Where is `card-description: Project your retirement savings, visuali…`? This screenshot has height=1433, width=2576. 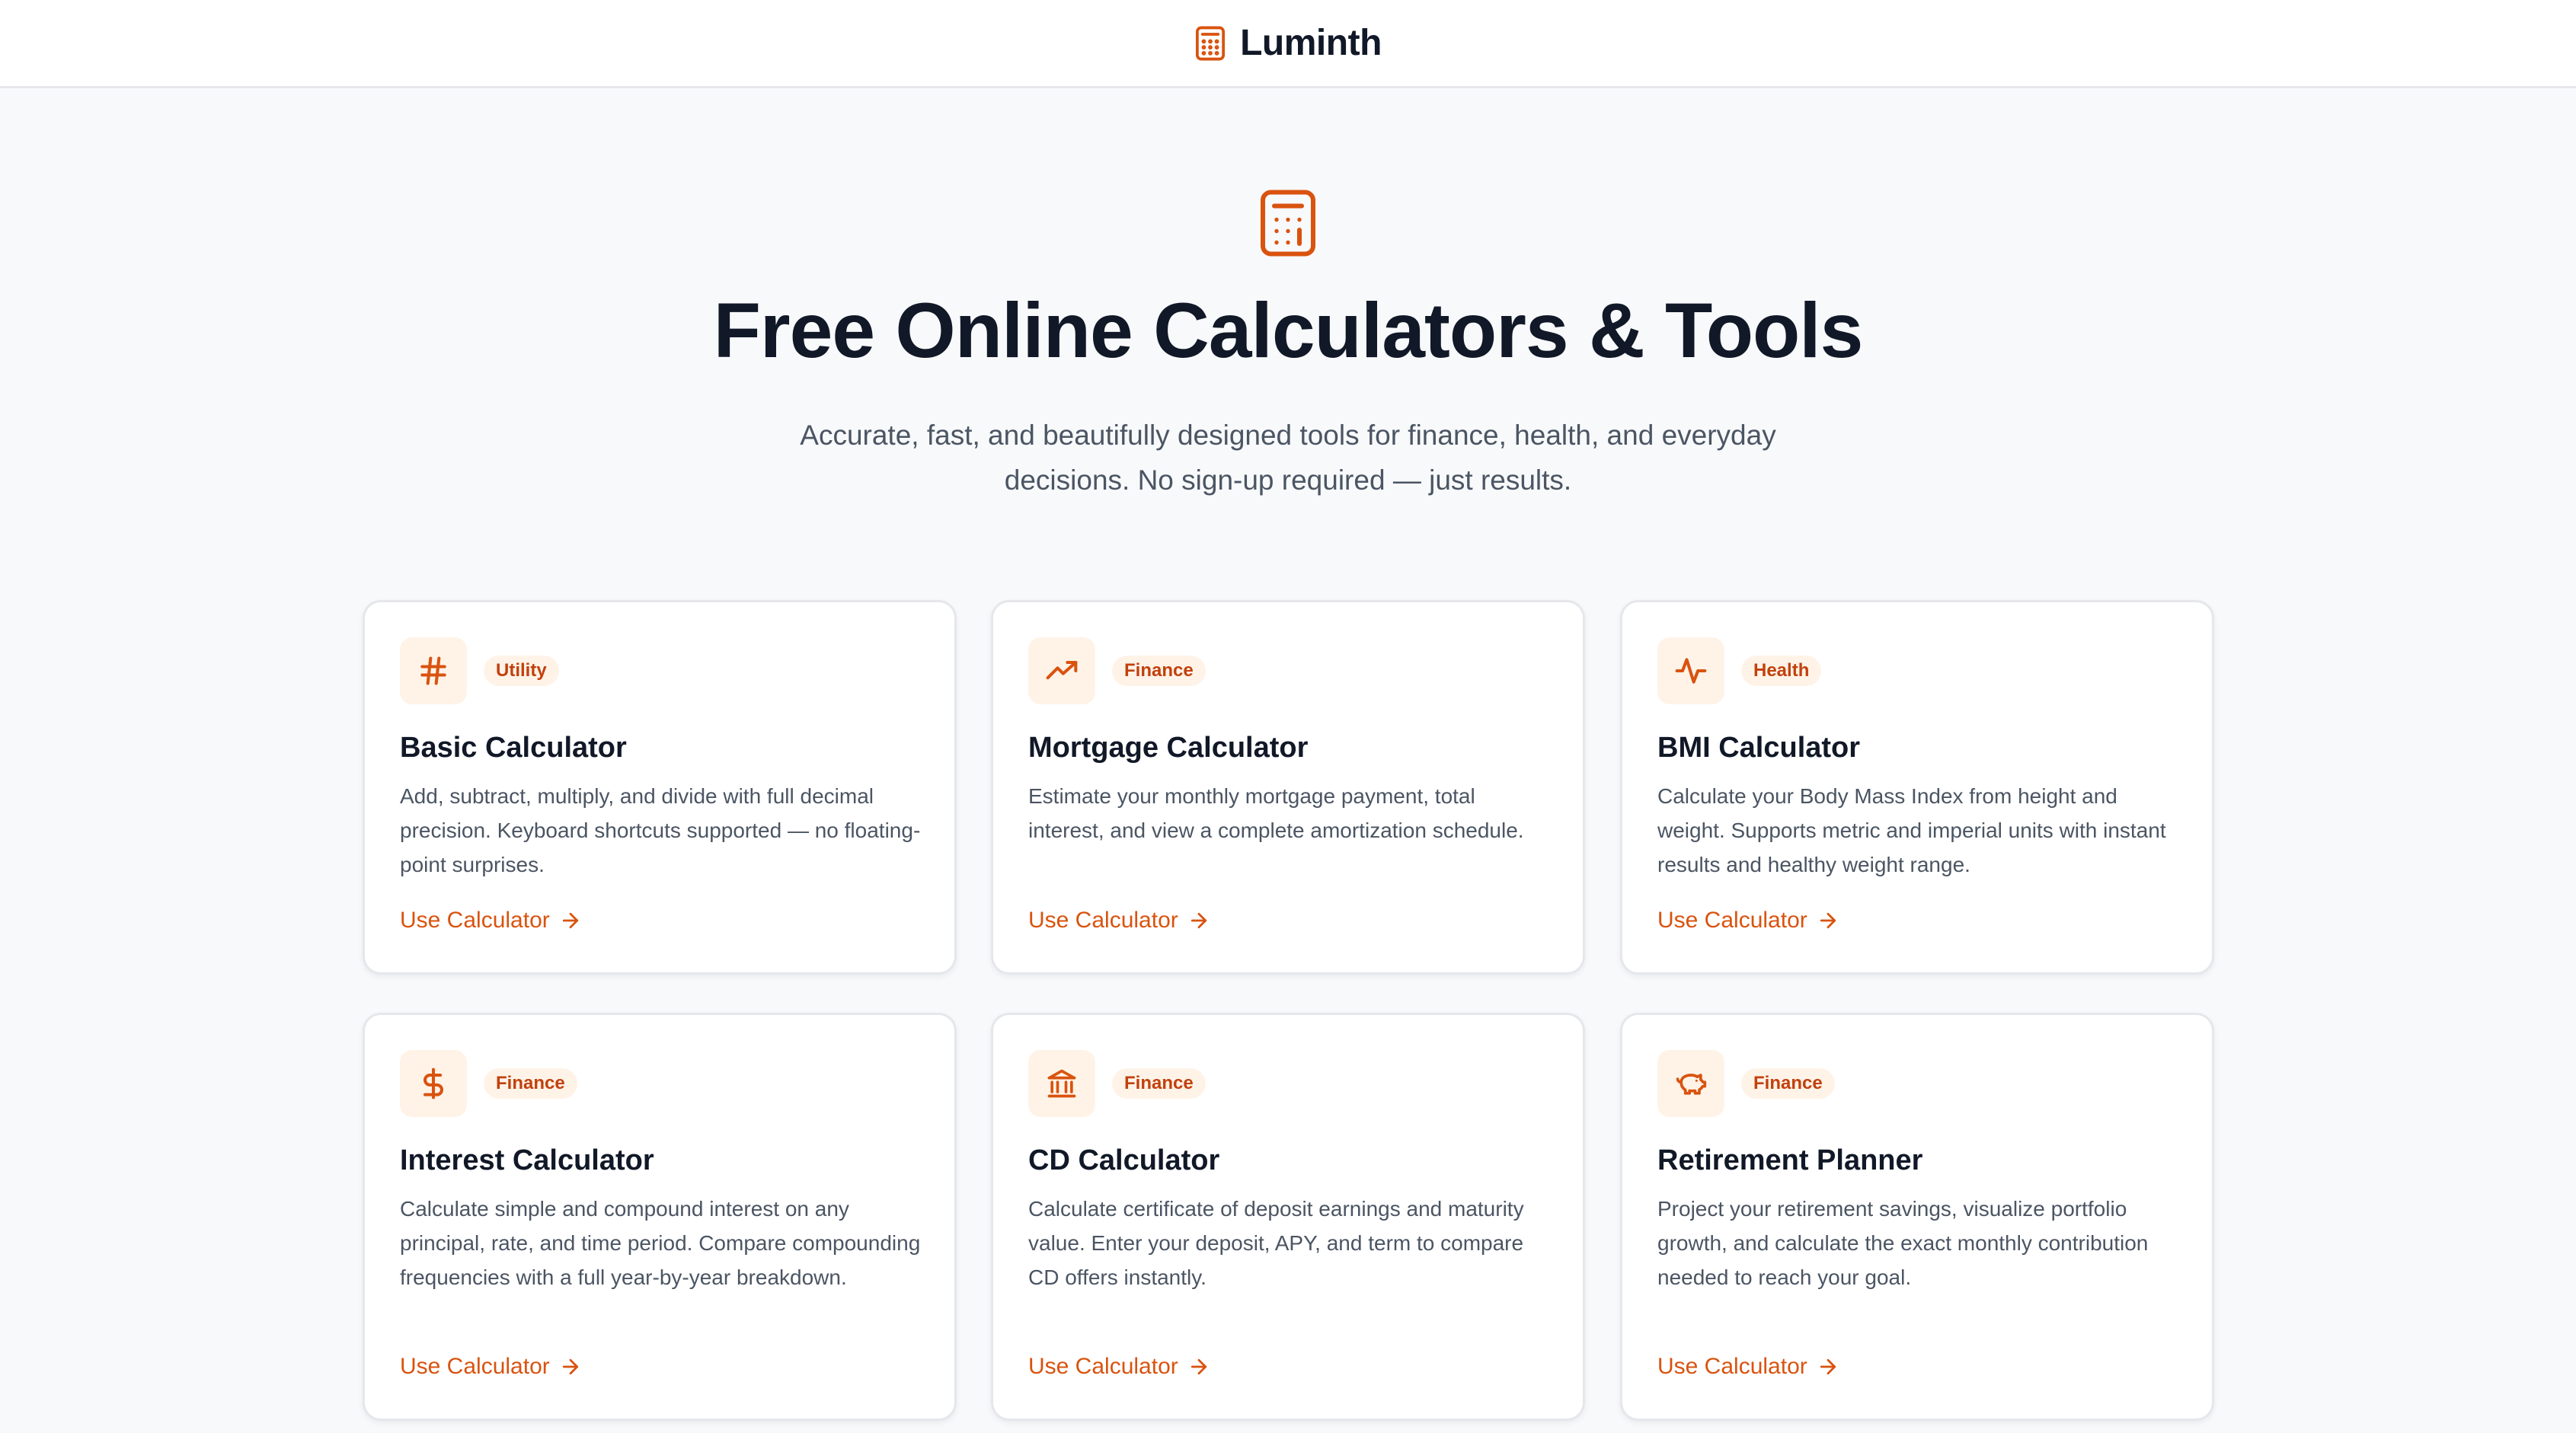
card-description: Project your retirement savings, visuali… is located at coordinates (1903, 1243).